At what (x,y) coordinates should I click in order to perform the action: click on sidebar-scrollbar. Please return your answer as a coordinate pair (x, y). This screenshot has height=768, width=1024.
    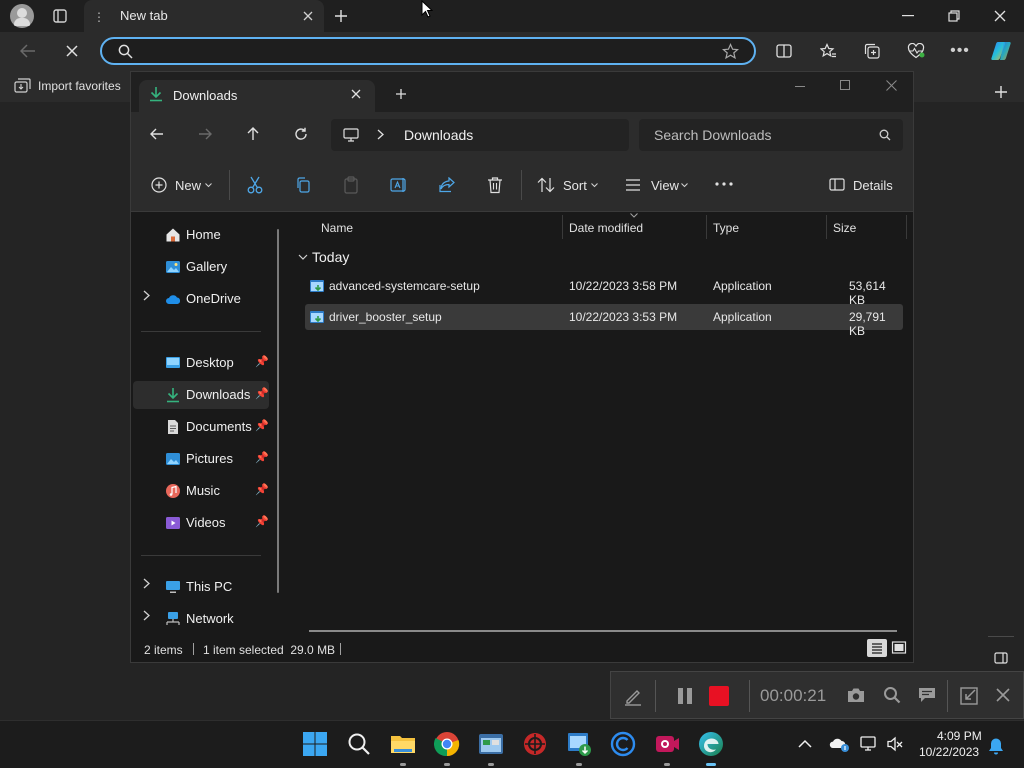
    Looking at the image, I should click on (278, 411).